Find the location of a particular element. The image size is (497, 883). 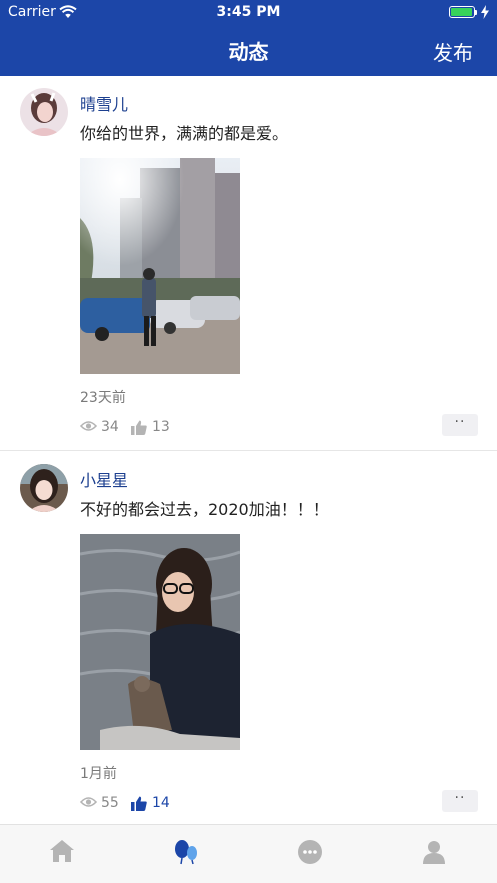

home-icon is located at coordinates (62, 851).